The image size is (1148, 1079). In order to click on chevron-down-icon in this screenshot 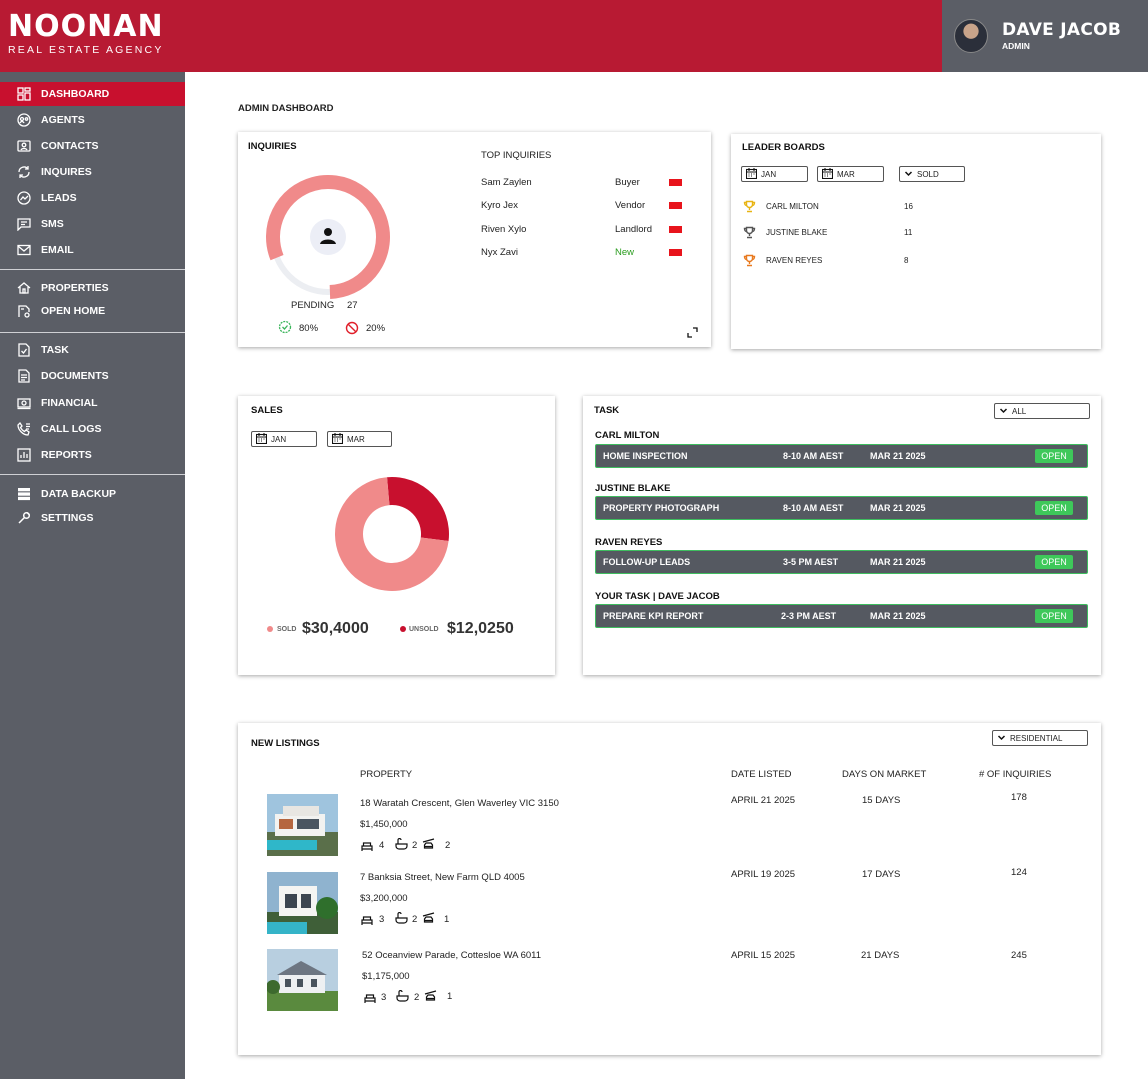, I will do `click(1003, 411)`.